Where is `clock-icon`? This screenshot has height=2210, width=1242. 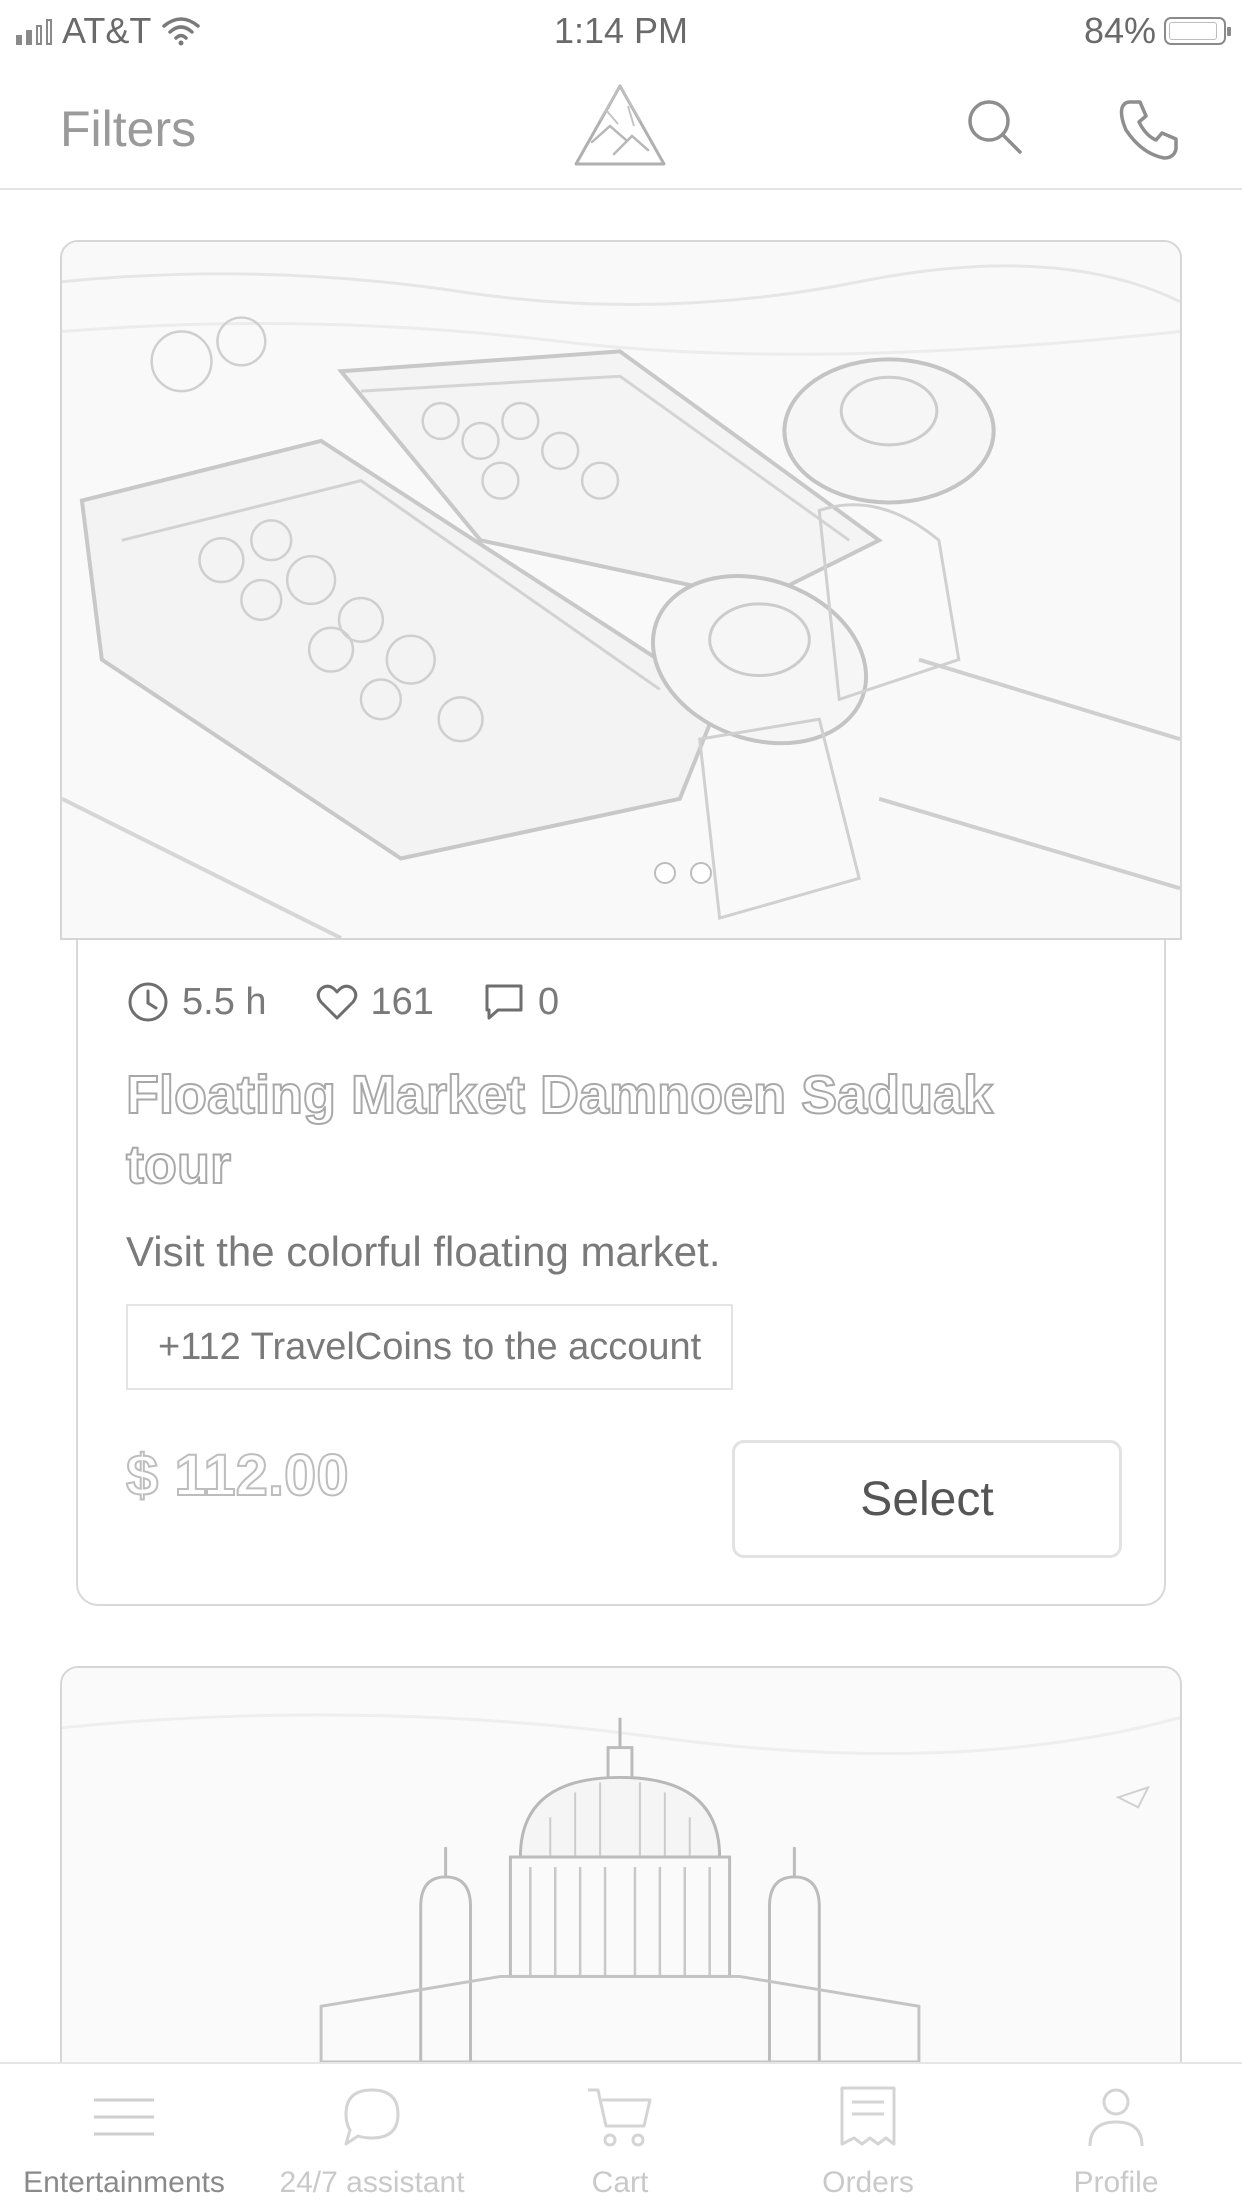 clock-icon is located at coordinates (148, 1002).